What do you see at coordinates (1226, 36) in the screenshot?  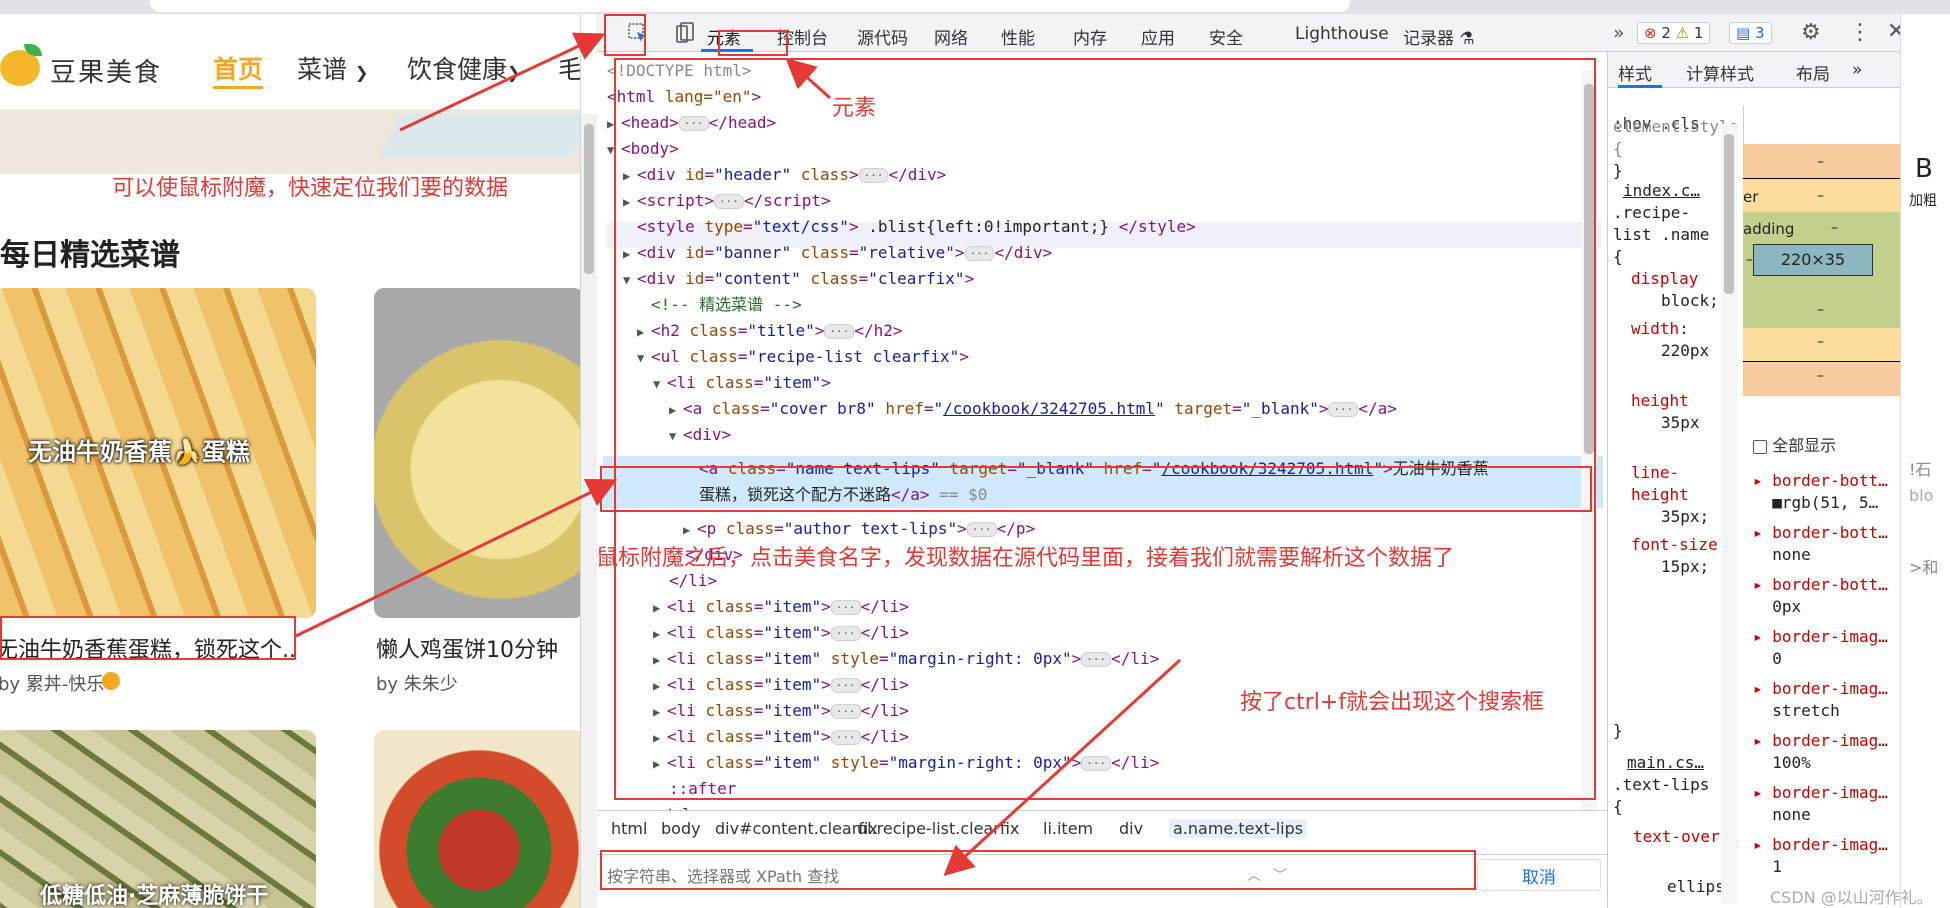 I see `tab-security: 安全` at bounding box center [1226, 36].